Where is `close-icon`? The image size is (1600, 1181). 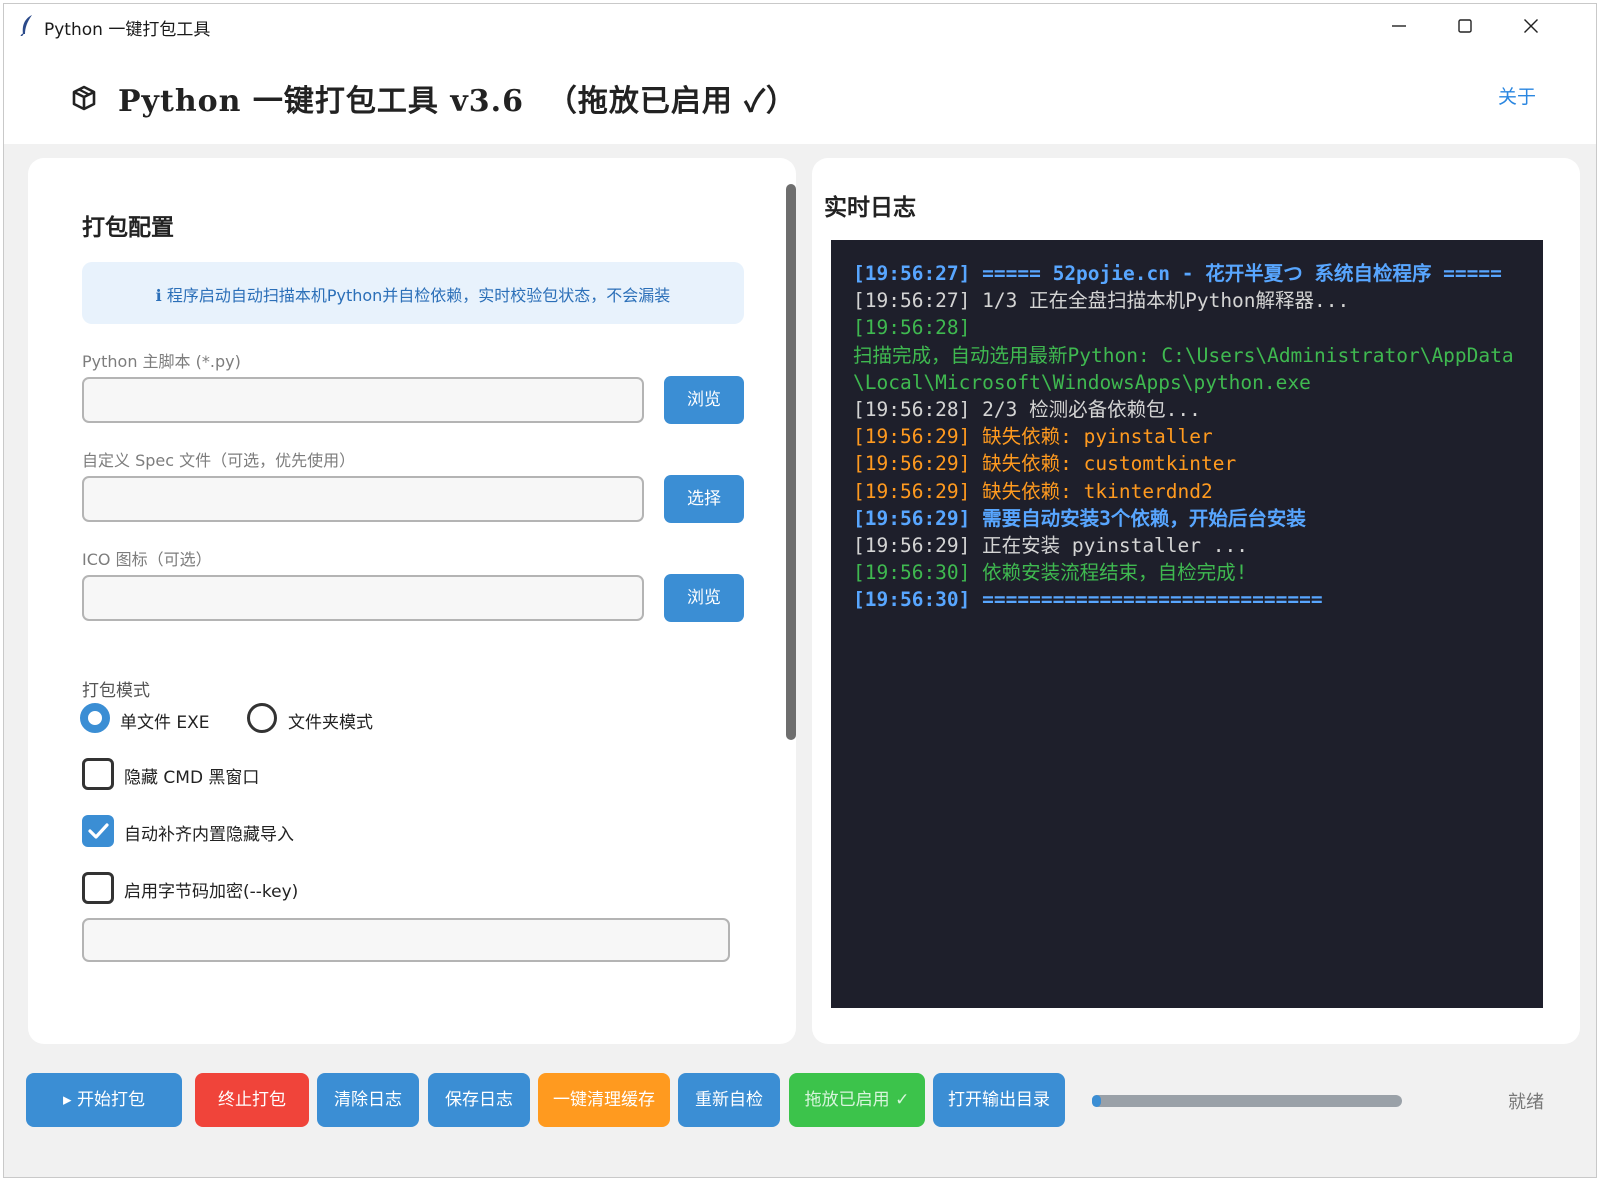
close-icon is located at coordinates (1531, 26).